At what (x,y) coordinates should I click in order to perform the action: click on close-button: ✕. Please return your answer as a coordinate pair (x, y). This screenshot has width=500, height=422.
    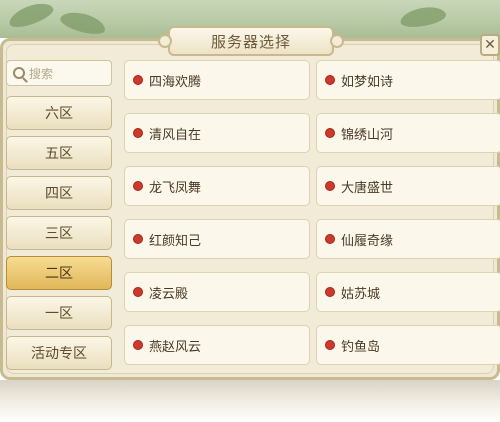
    Looking at the image, I should click on (490, 45).